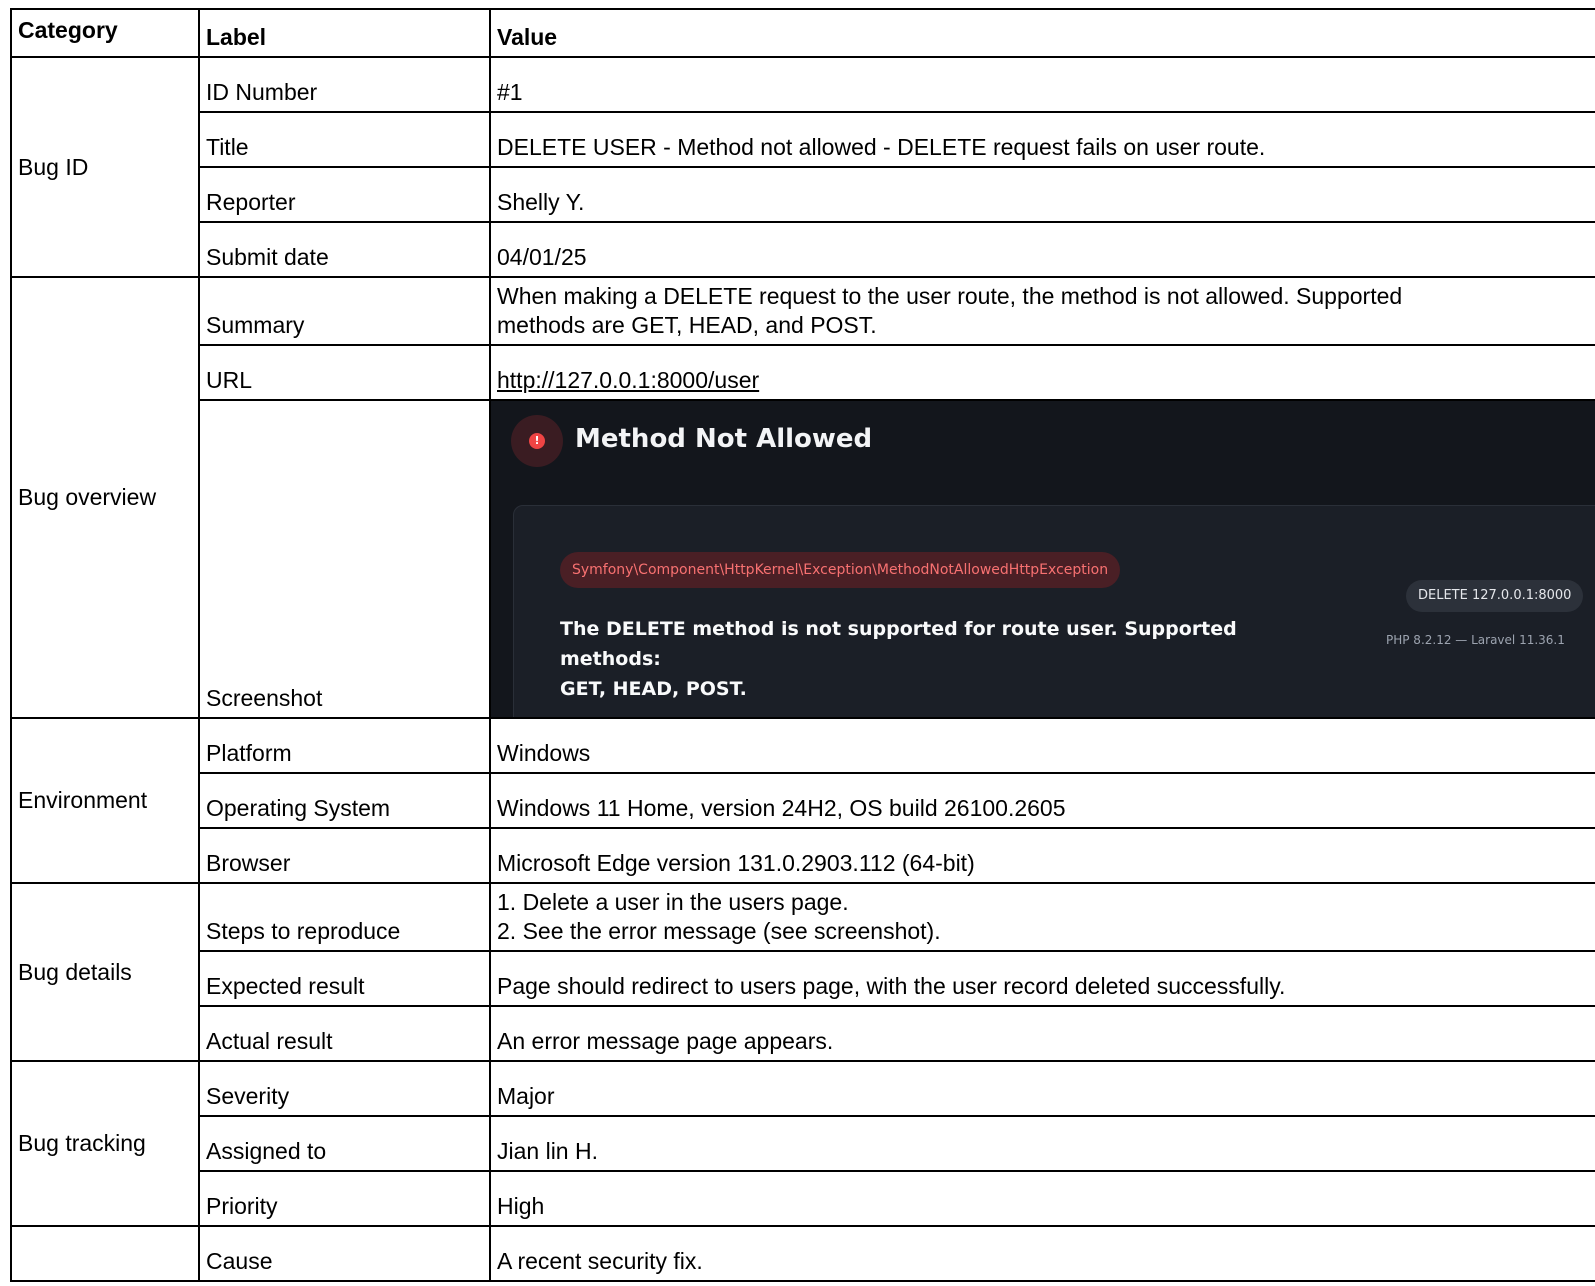 The image size is (1595, 1286). What do you see at coordinates (344, 33) in the screenshot?
I see `header-label: Label` at bounding box center [344, 33].